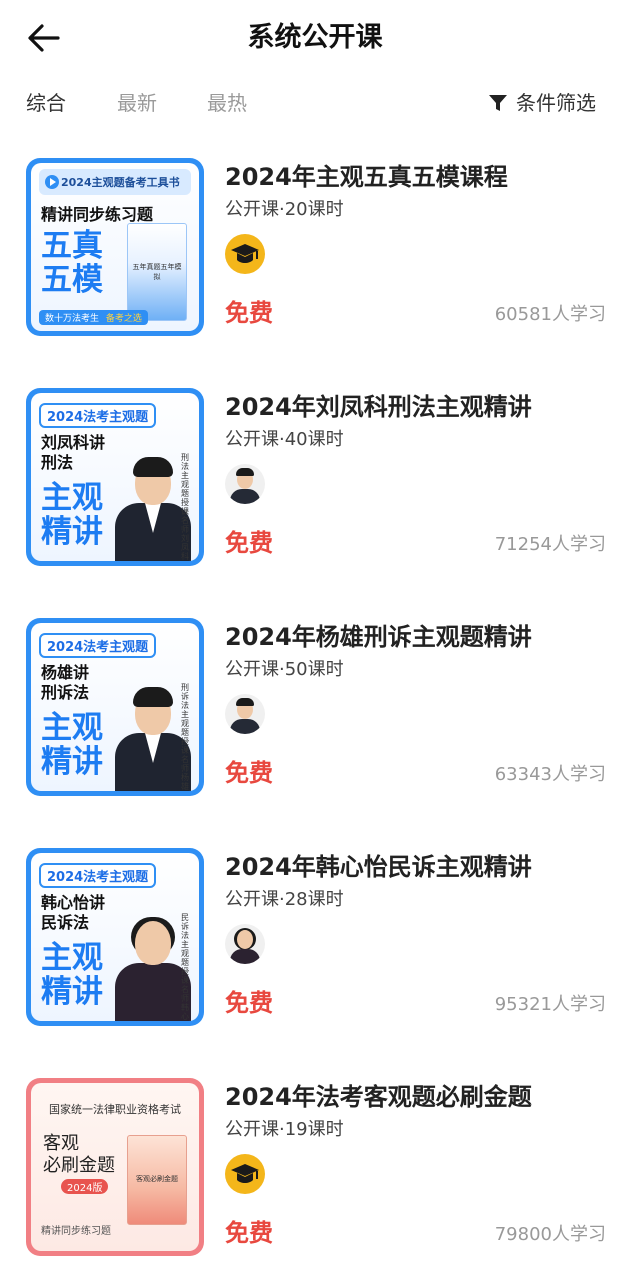 Image resolution: width=630 pixels, height=1280 pixels. What do you see at coordinates (120, 182) in the screenshot?
I see `cover-banner-text: 2024主观题备考工具书` at bounding box center [120, 182].